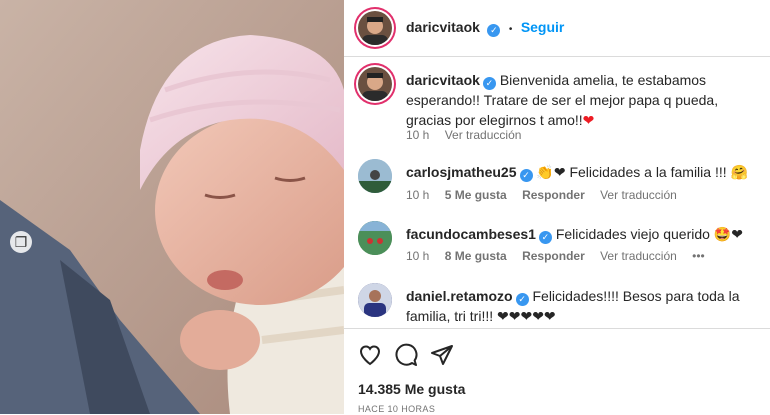 The image size is (770, 415). Describe the element at coordinates (459, 296) in the screenshot. I see `comment-username: daniel.retamozo` at that location.